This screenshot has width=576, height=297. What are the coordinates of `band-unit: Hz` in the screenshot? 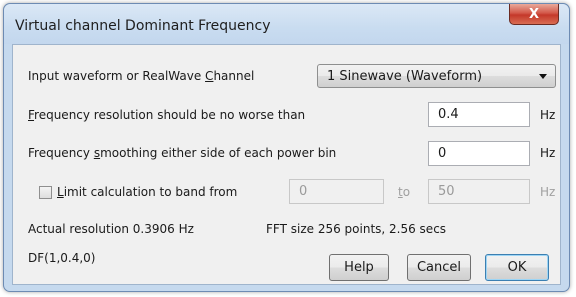 It's located at (548, 192).